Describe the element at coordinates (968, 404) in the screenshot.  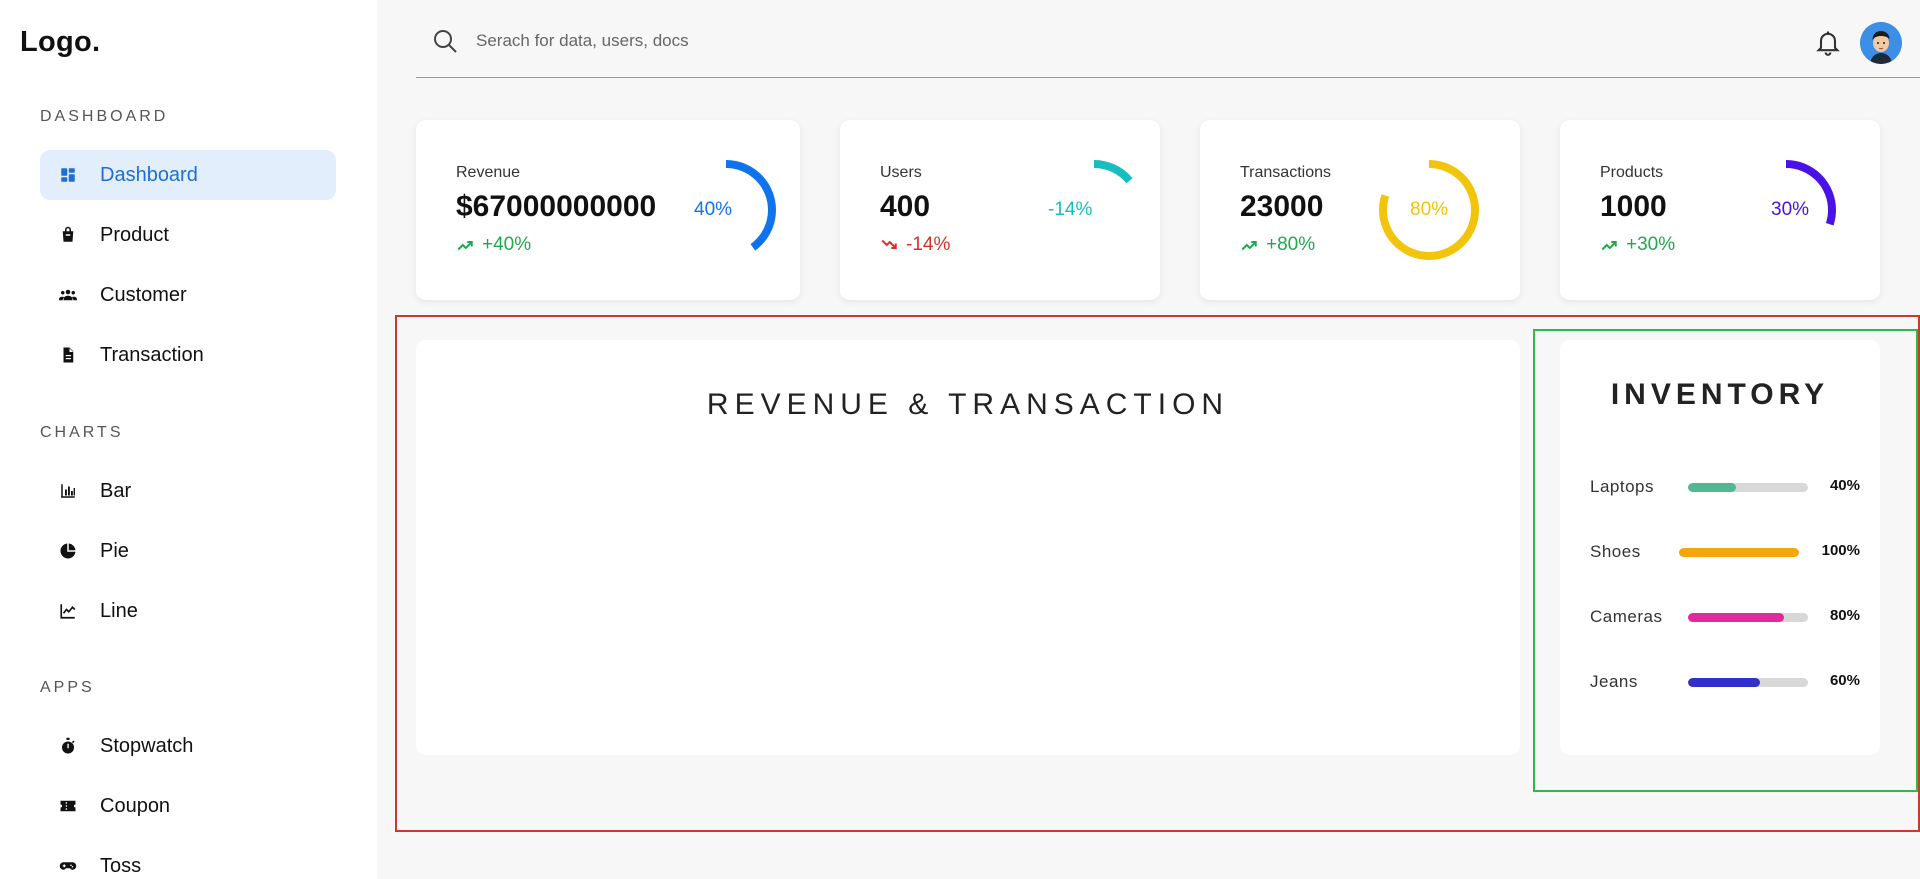
I see `chart-title: REVENUE & TRANSACTION` at that location.